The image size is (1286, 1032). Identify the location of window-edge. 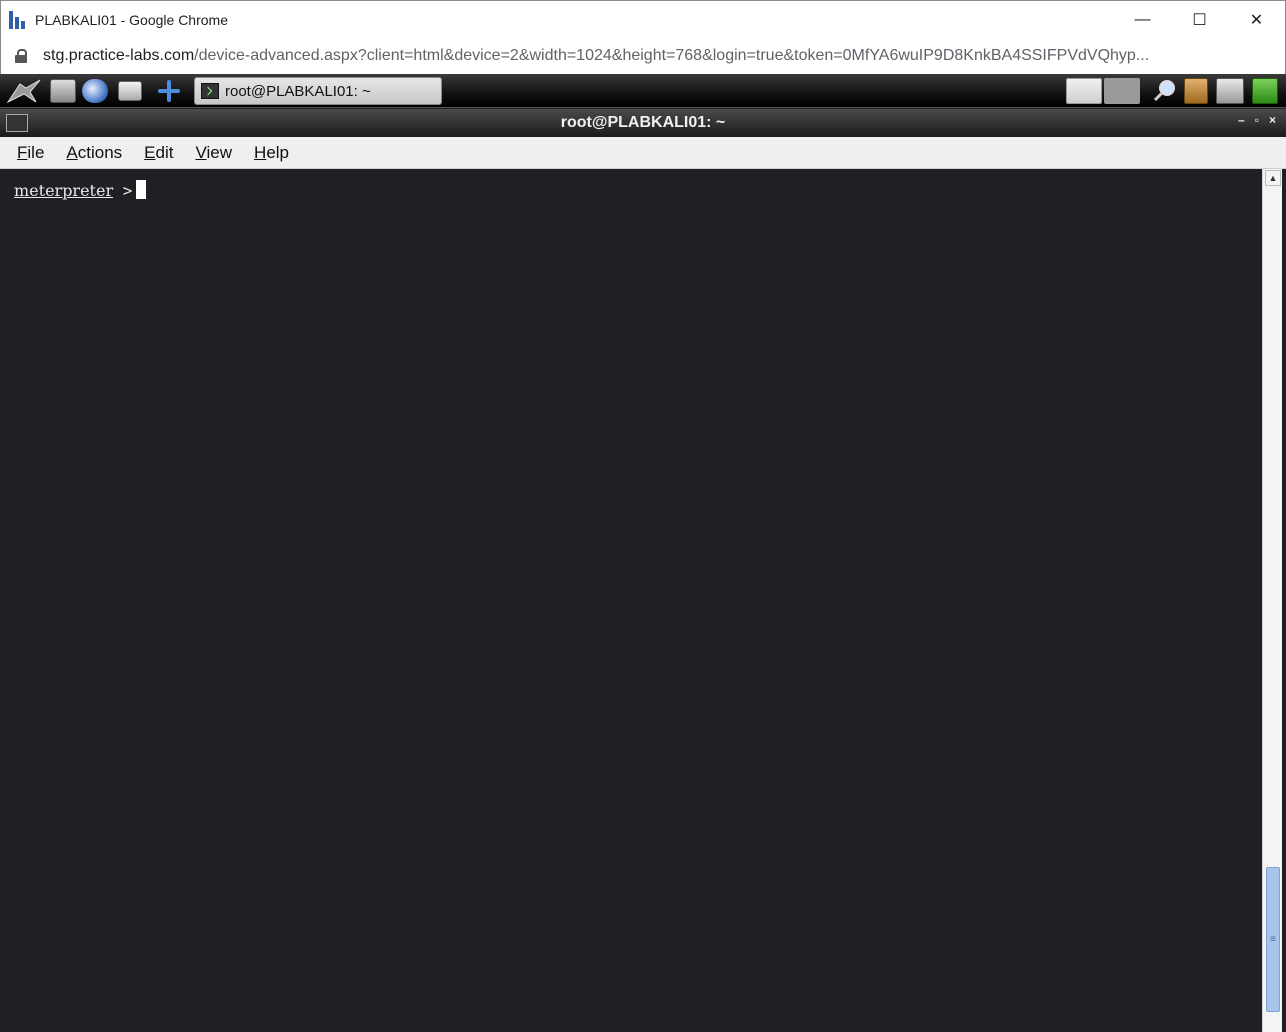
(1284, 600).